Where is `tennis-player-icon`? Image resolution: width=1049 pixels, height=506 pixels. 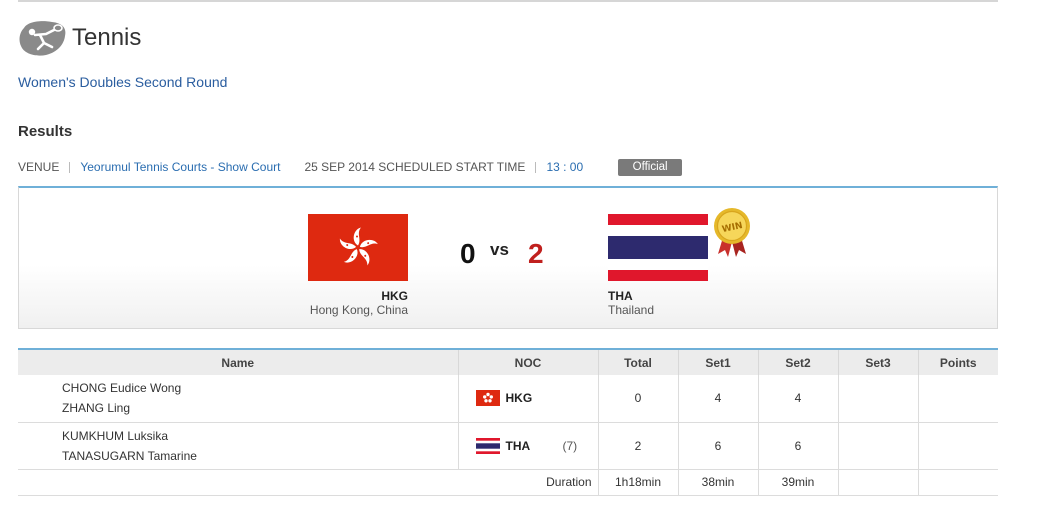
tennis-player-icon is located at coordinates (42, 38).